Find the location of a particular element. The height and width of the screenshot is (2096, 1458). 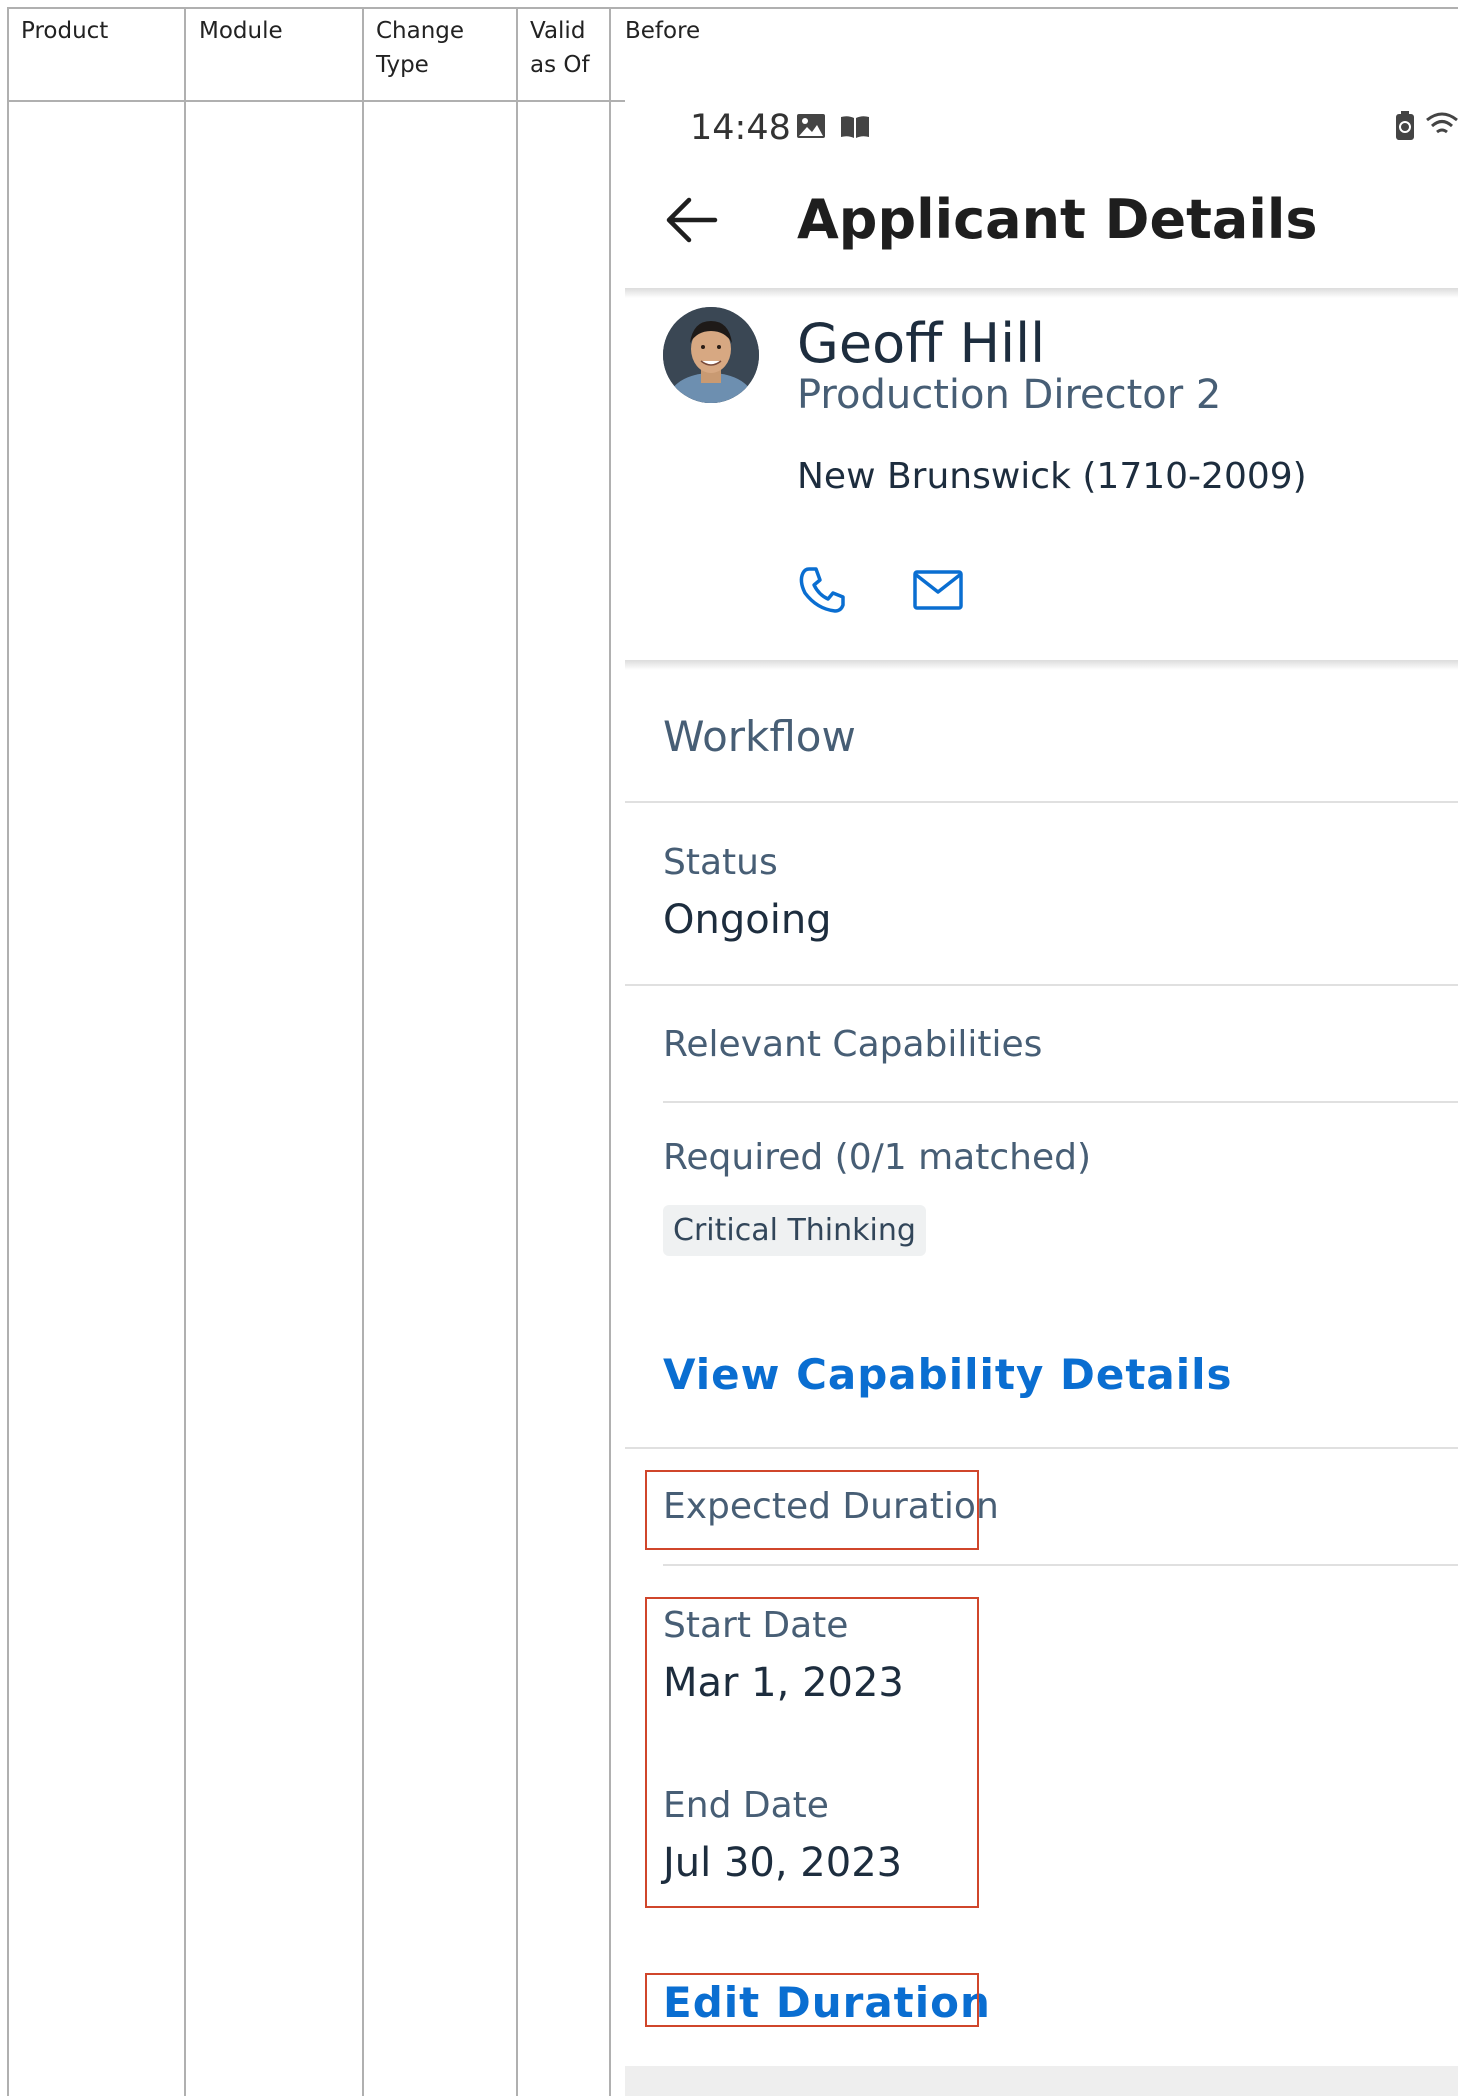

header-change-type-line2: Type is located at coordinates (402, 65).